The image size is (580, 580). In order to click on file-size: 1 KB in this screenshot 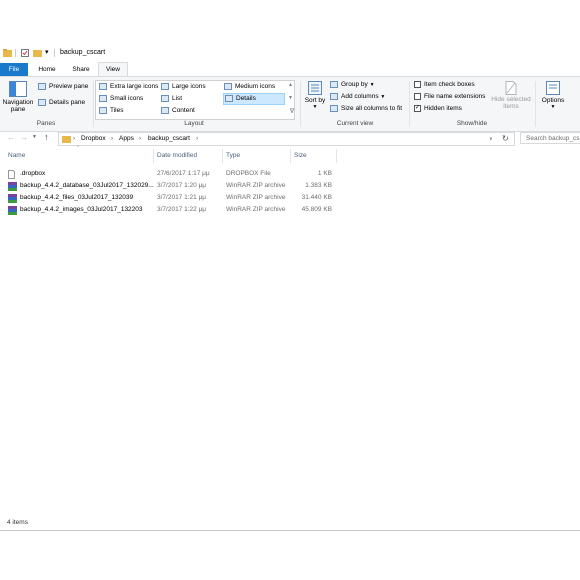, I will do `click(324, 173)`.